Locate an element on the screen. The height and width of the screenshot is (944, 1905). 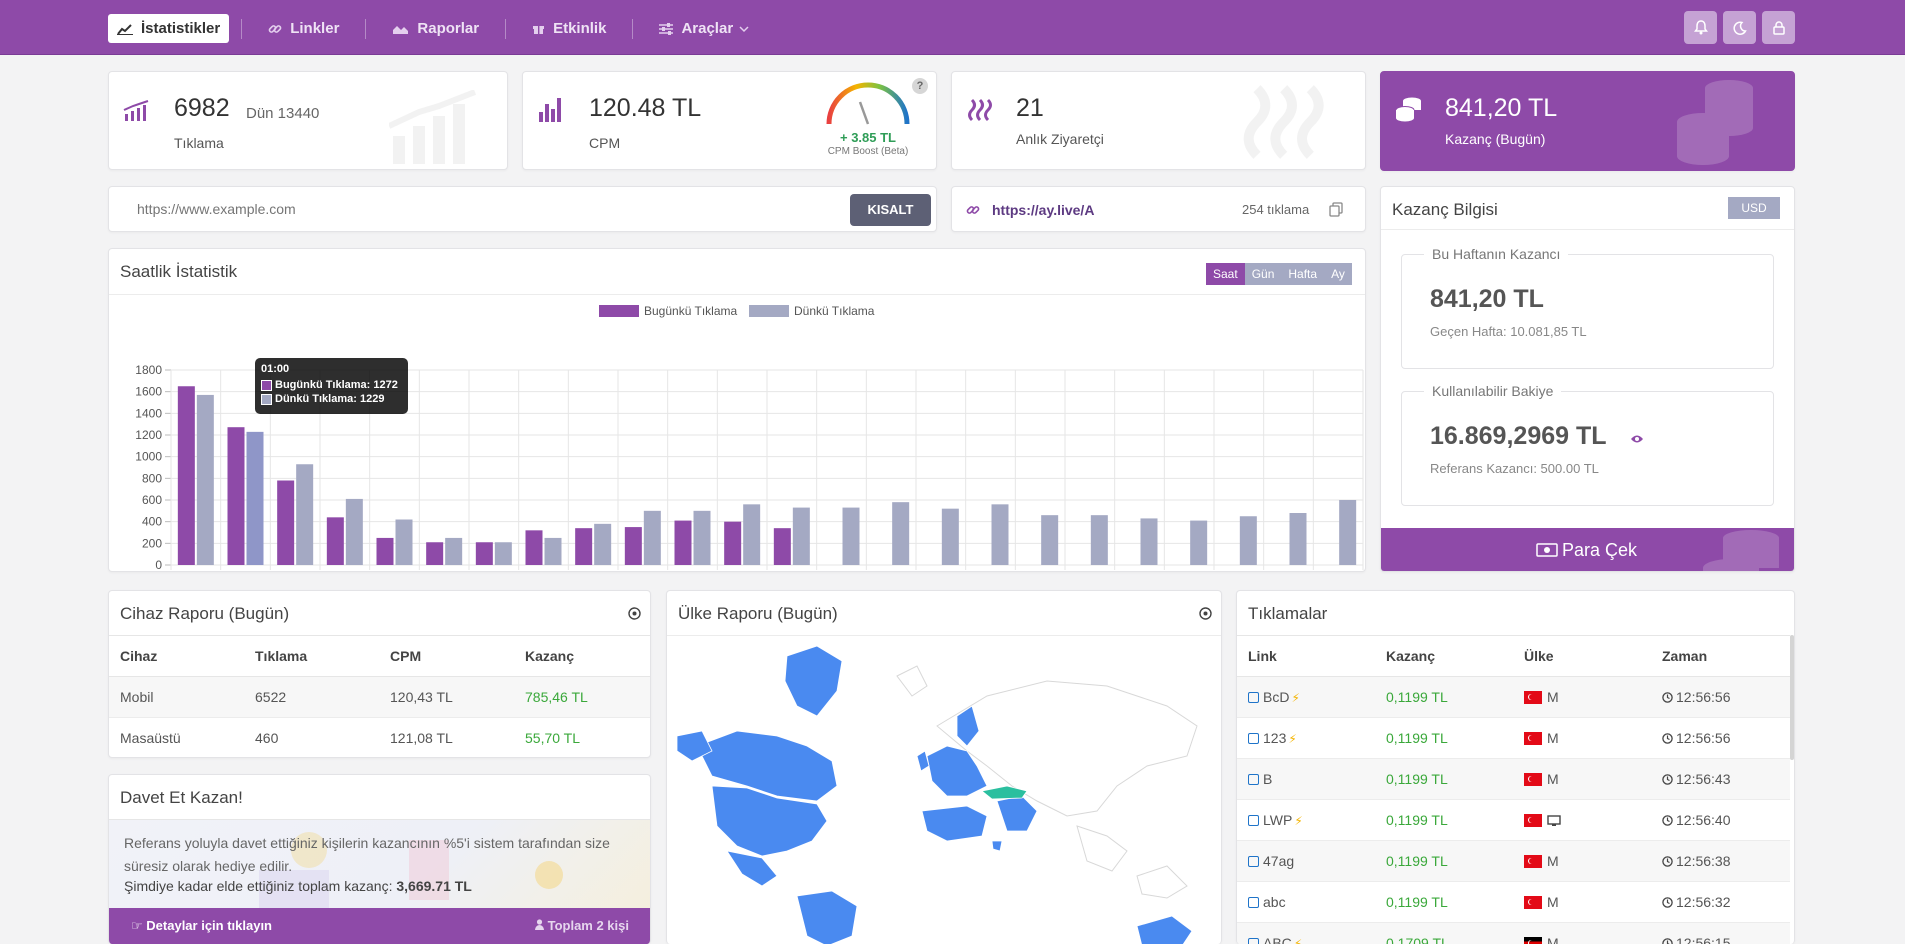
y-tick-label: 1800 is located at coordinates (148, 370).